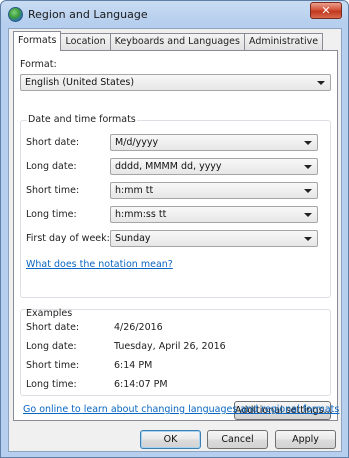 This screenshot has height=458, width=349. Describe the element at coordinates (137, 142) in the screenshot. I see `short-date-value: M/d/yyyy` at that location.